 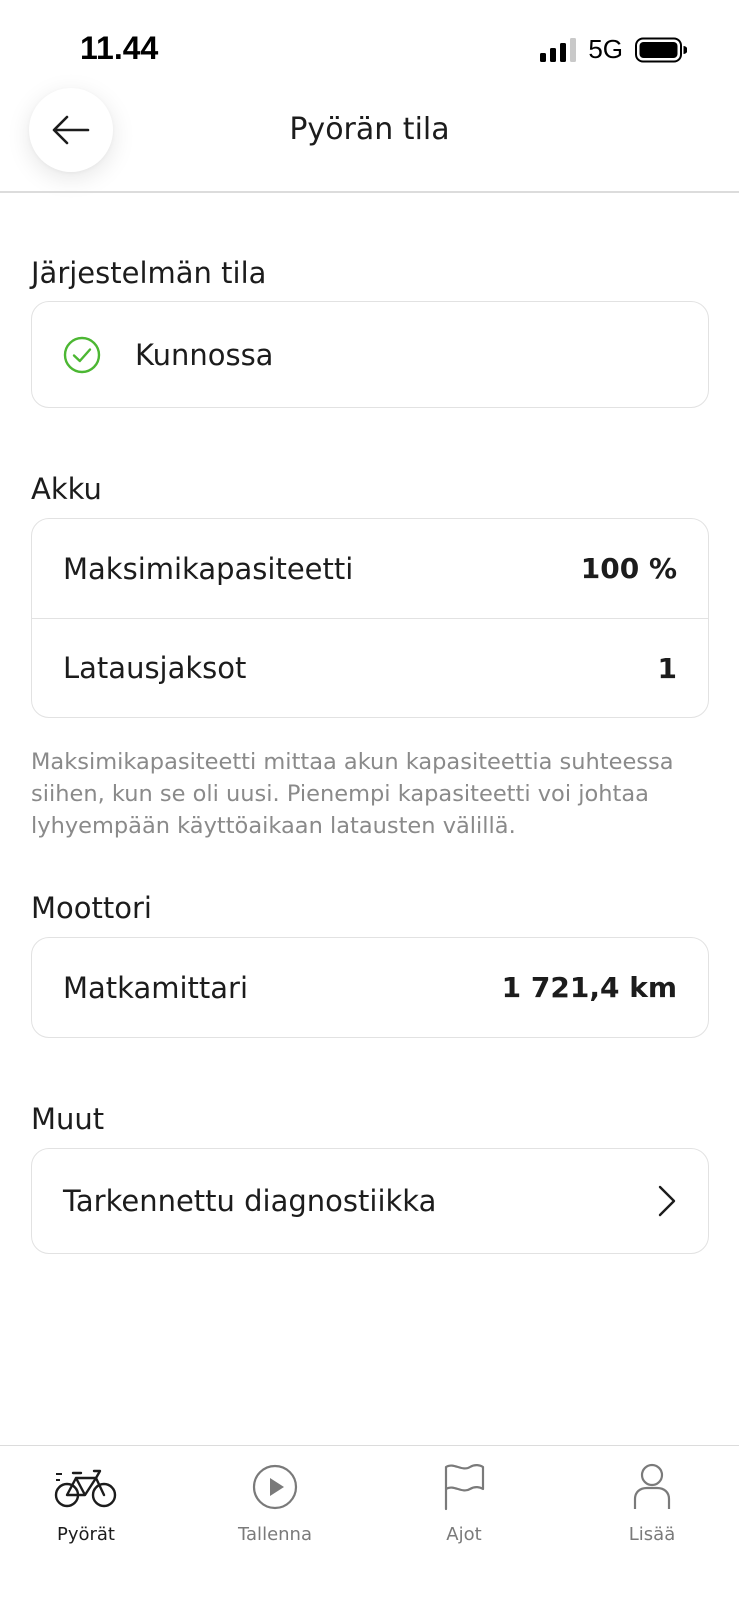 I want to click on motor-title: Moottori, so click(x=91, y=908).